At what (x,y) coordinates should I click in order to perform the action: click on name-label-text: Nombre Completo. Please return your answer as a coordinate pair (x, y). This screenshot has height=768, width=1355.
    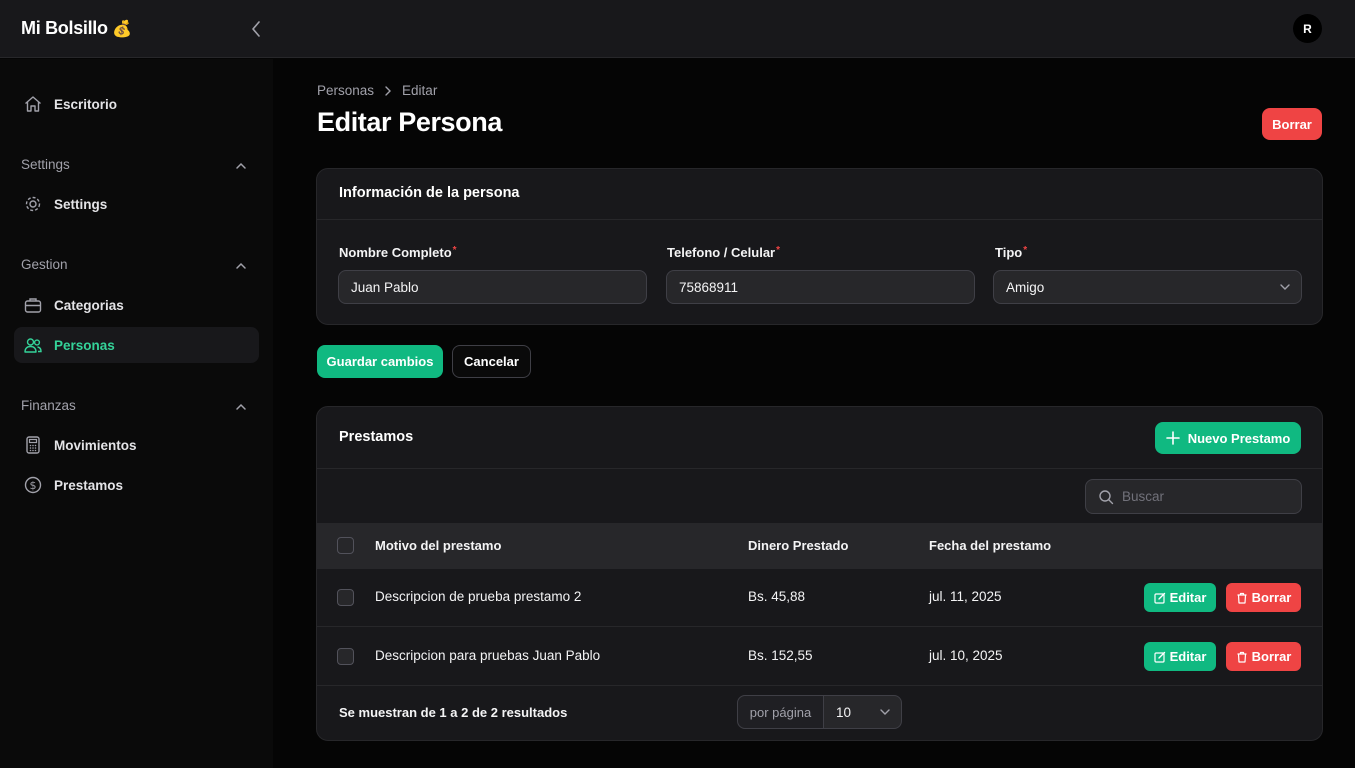
    Looking at the image, I should click on (395, 252).